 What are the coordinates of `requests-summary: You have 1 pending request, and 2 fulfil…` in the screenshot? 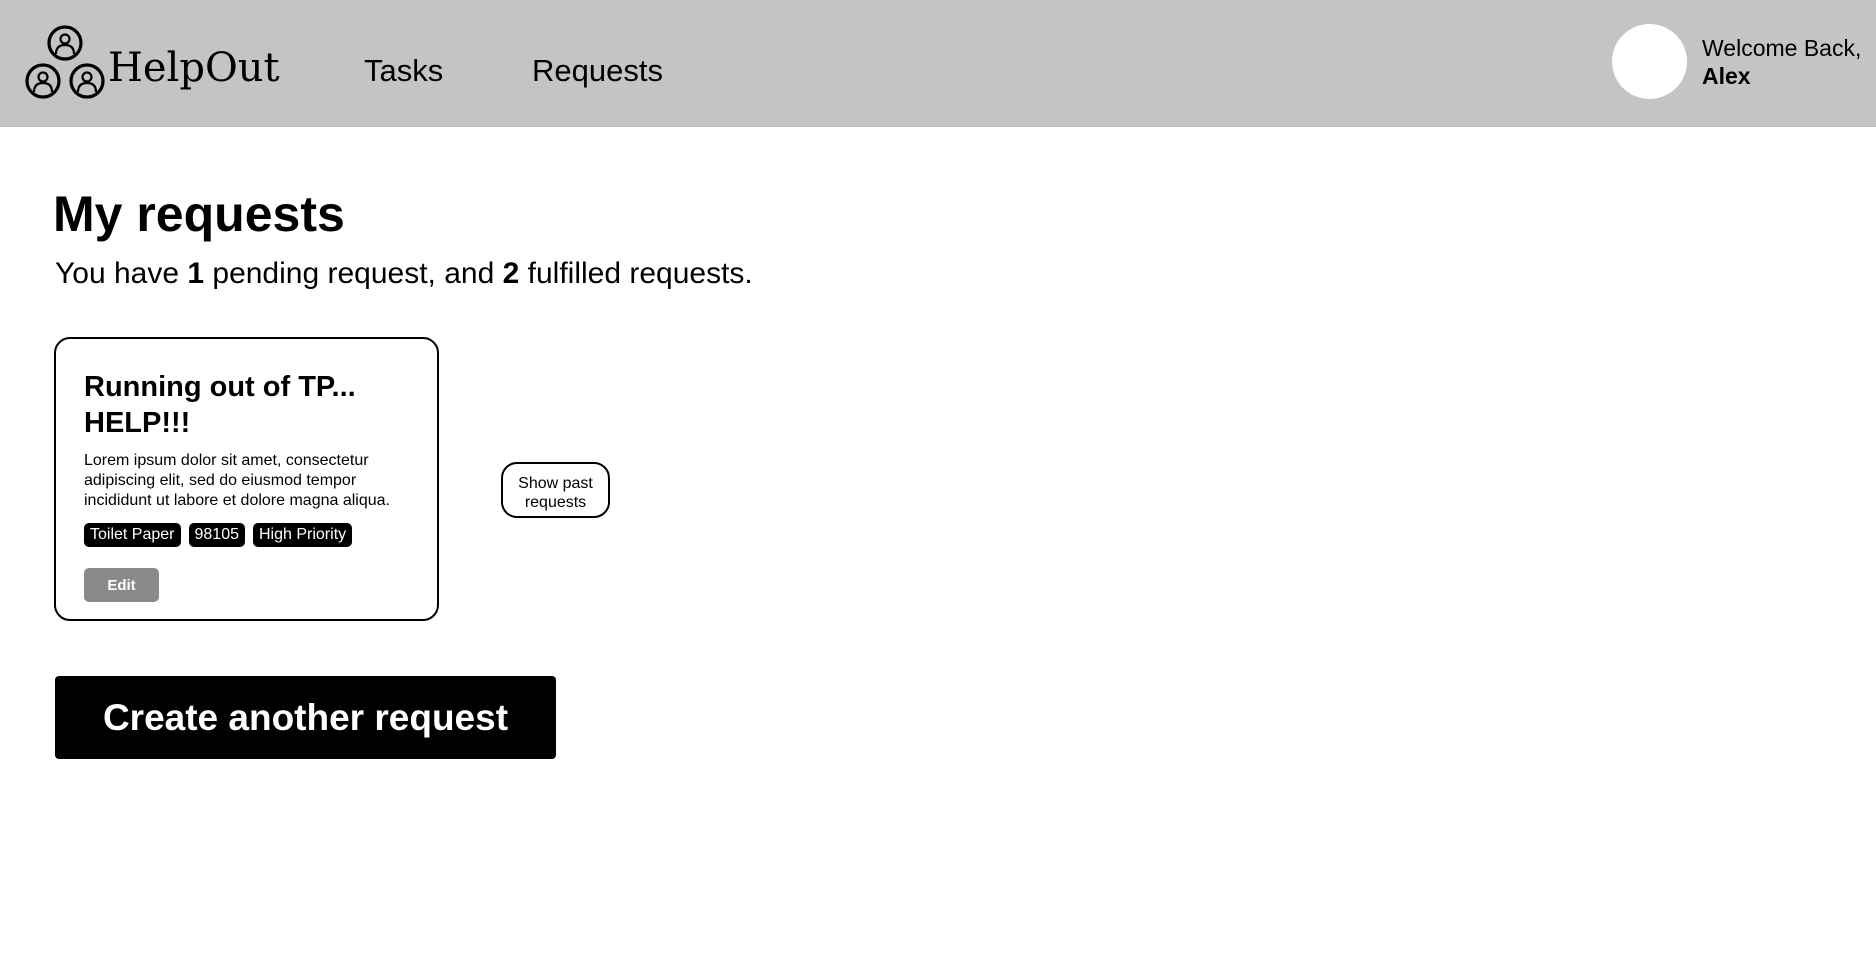 It's located at (404, 274).